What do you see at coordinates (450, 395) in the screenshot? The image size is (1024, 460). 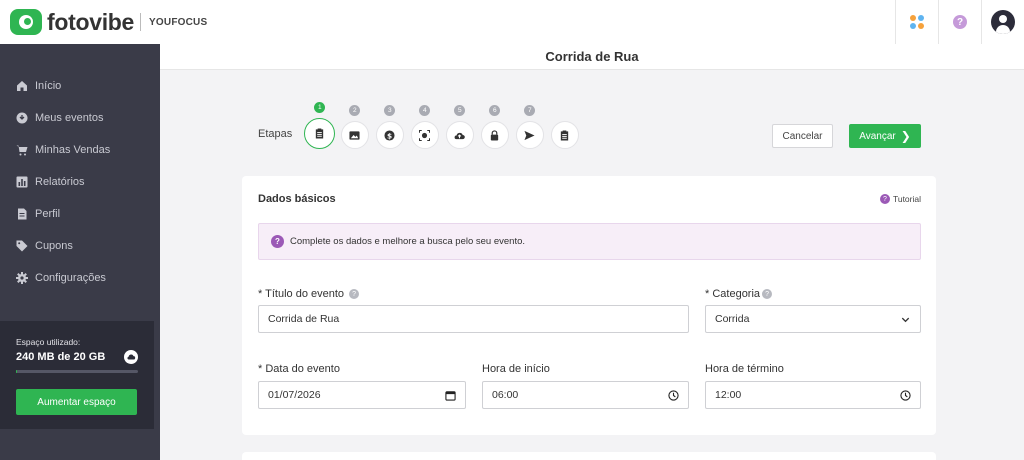 I see `calendar-icon` at bounding box center [450, 395].